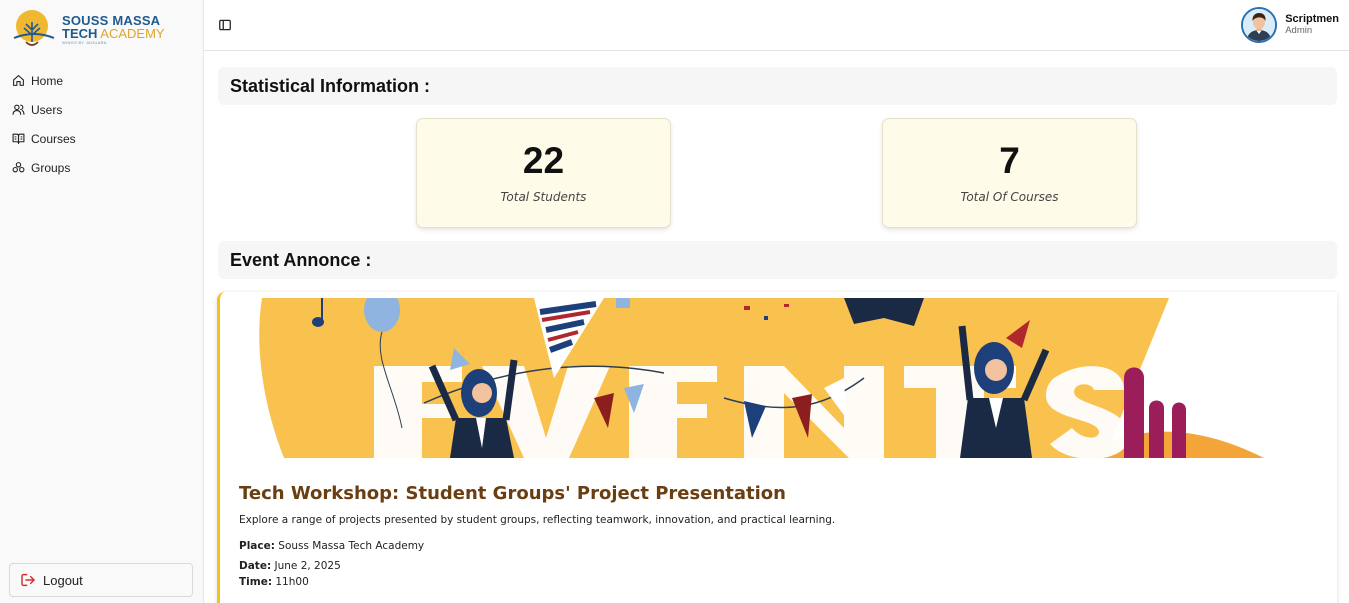 The width and height of the screenshot is (1349, 603). Describe the element at coordinates (28, 580) in the screenshot. I see `logout-icon` at that location.